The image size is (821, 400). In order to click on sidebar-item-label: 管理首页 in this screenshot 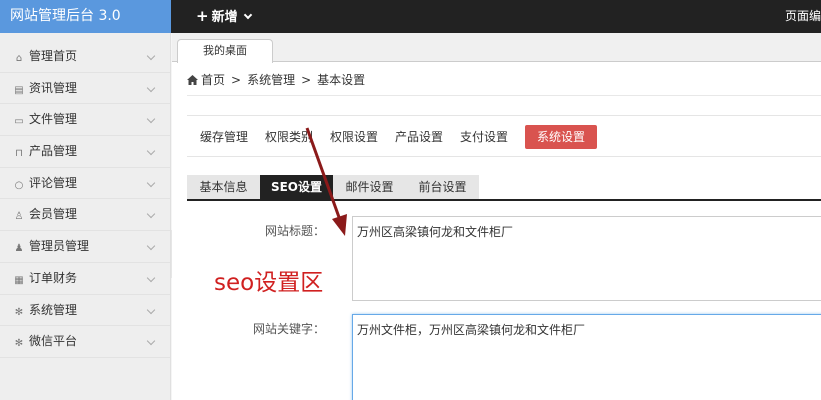, I will do `click(53, 56)`.